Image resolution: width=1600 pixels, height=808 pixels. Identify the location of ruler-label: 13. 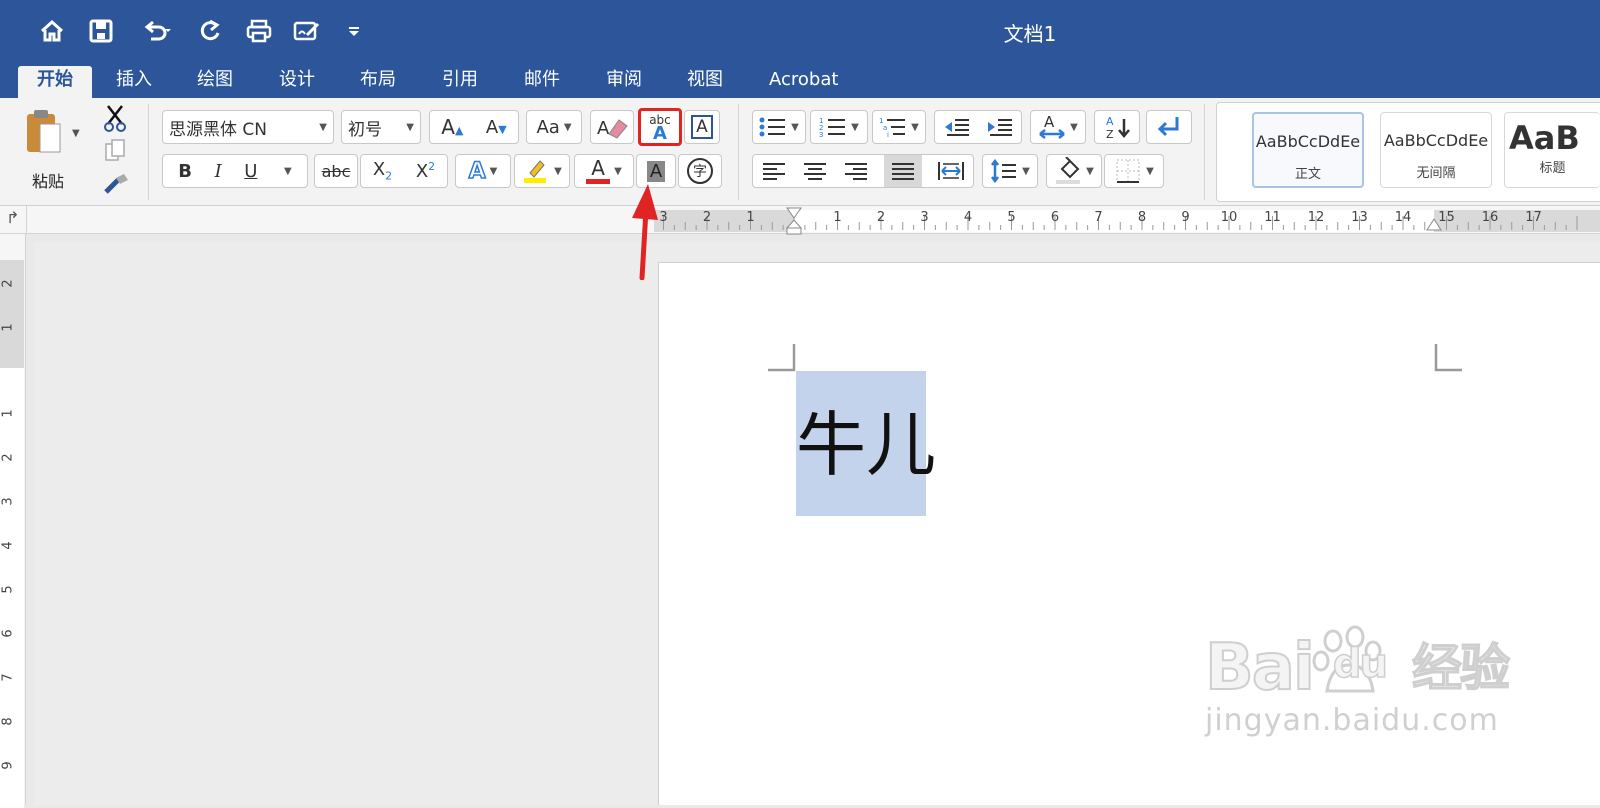
(1359, 217).